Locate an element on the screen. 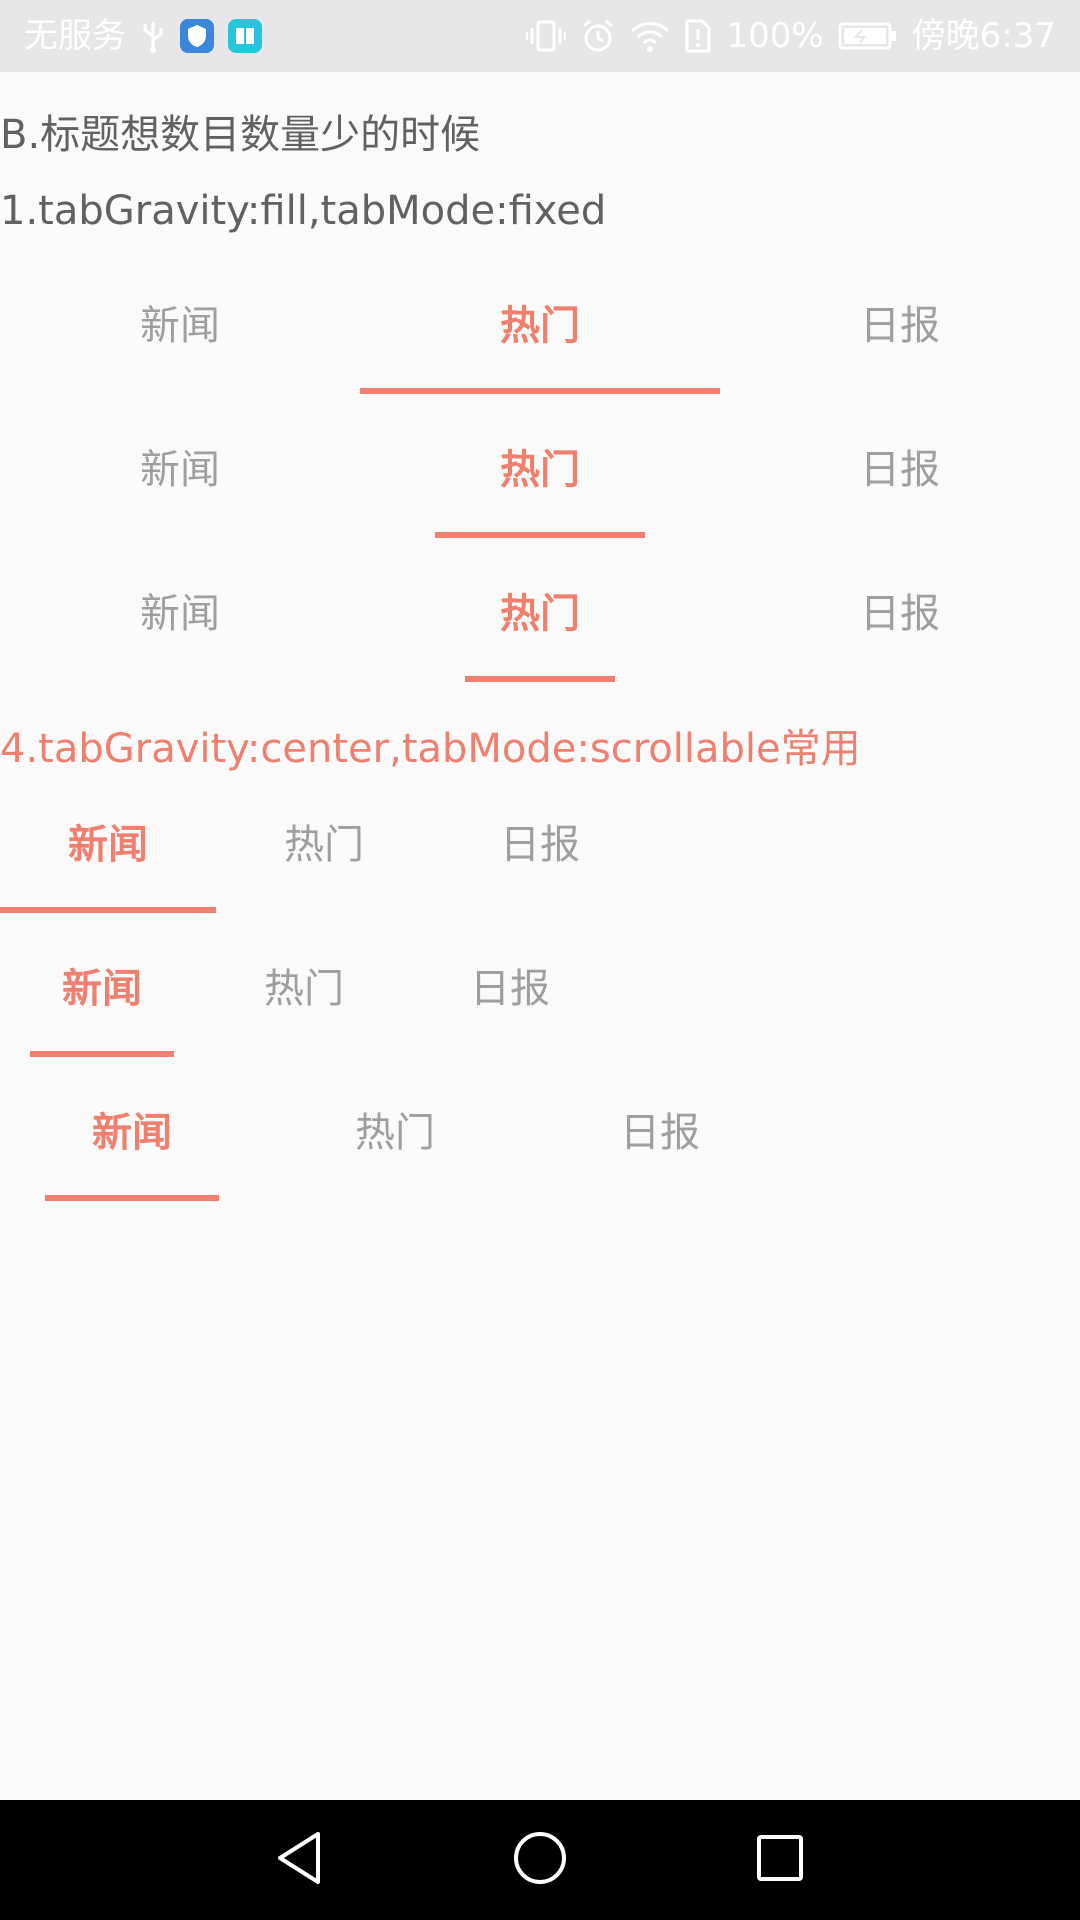  wifi-icon is located at coordinates (650, 36).